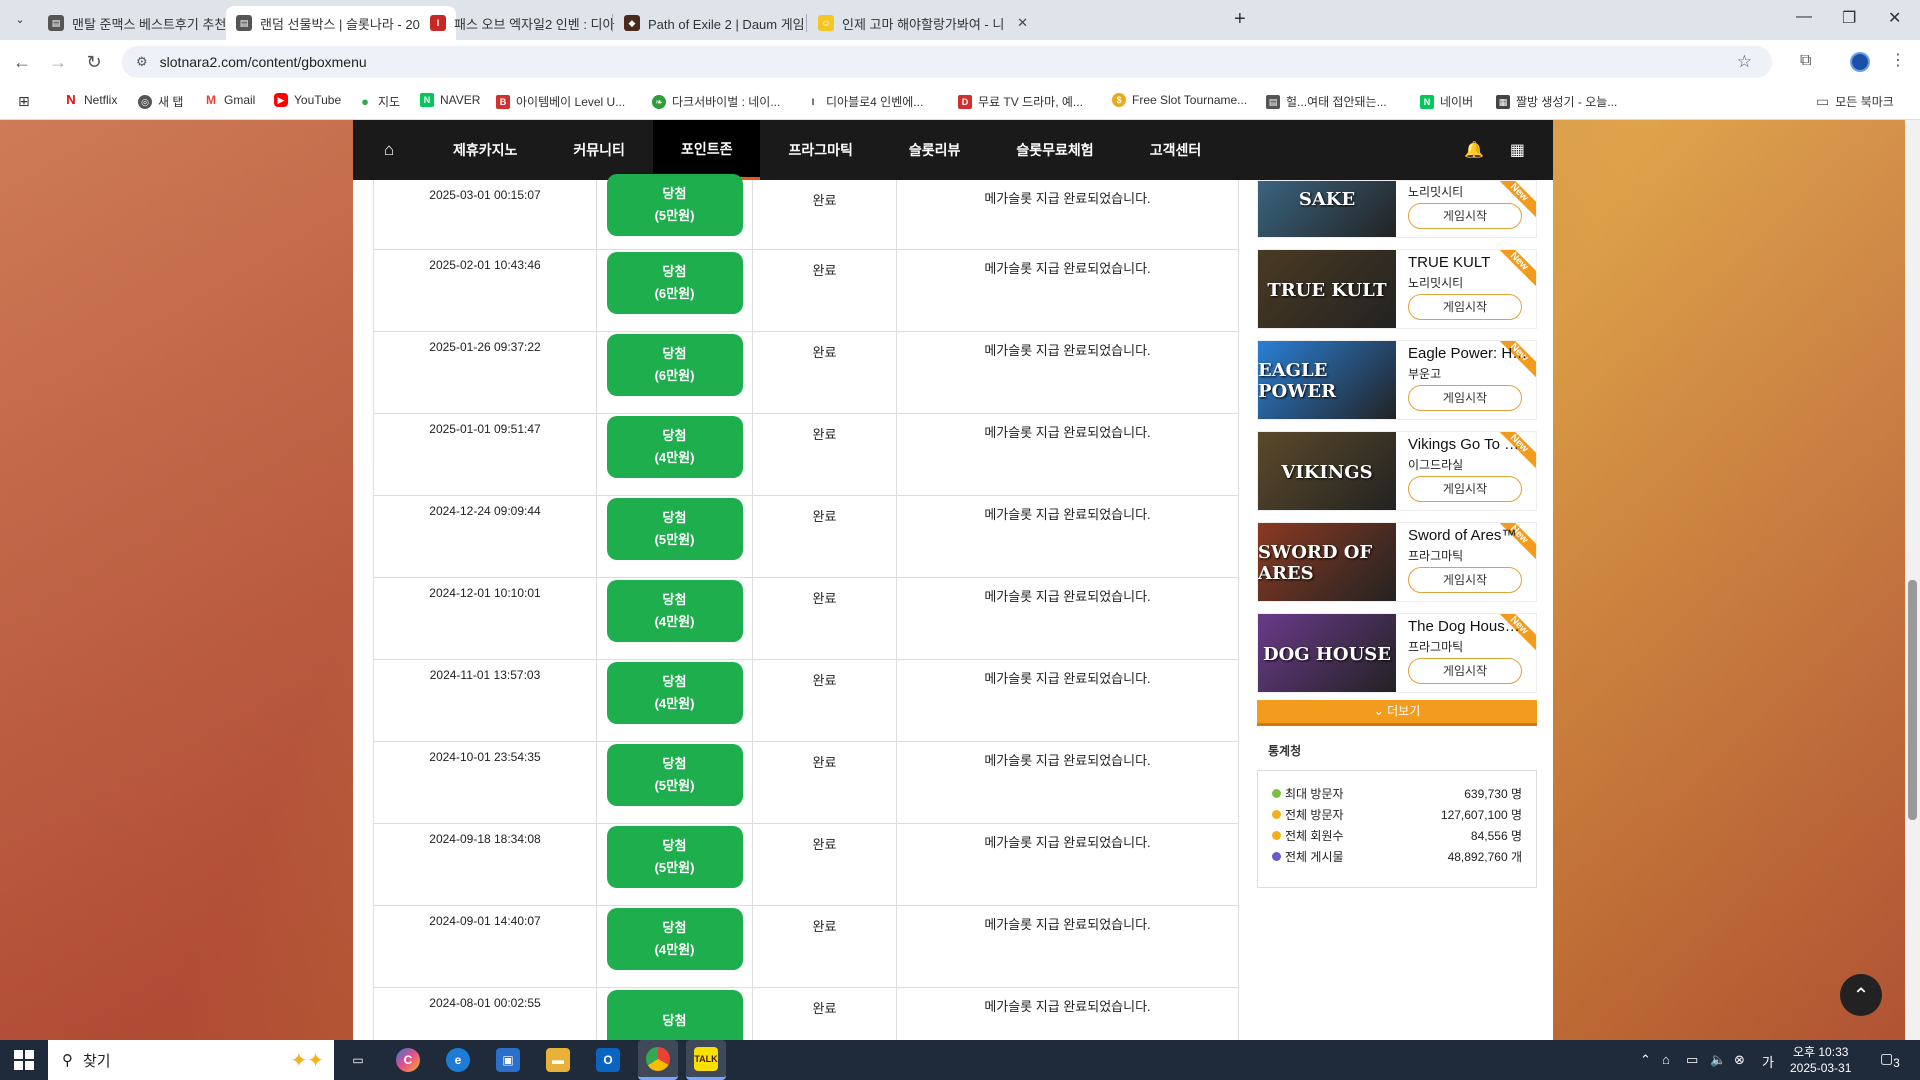  What do you see at coordinates (90, 100) in the screenshot?
I see `bookmark-netflix: N Netflix` at bounding box center [90, 100].